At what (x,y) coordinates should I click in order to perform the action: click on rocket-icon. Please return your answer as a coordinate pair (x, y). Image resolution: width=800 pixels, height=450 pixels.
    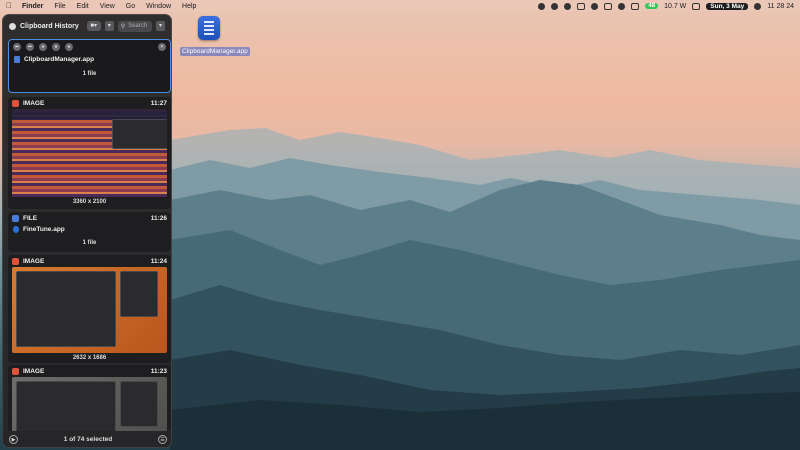
    Looking at the image, I should click on (555, 6).